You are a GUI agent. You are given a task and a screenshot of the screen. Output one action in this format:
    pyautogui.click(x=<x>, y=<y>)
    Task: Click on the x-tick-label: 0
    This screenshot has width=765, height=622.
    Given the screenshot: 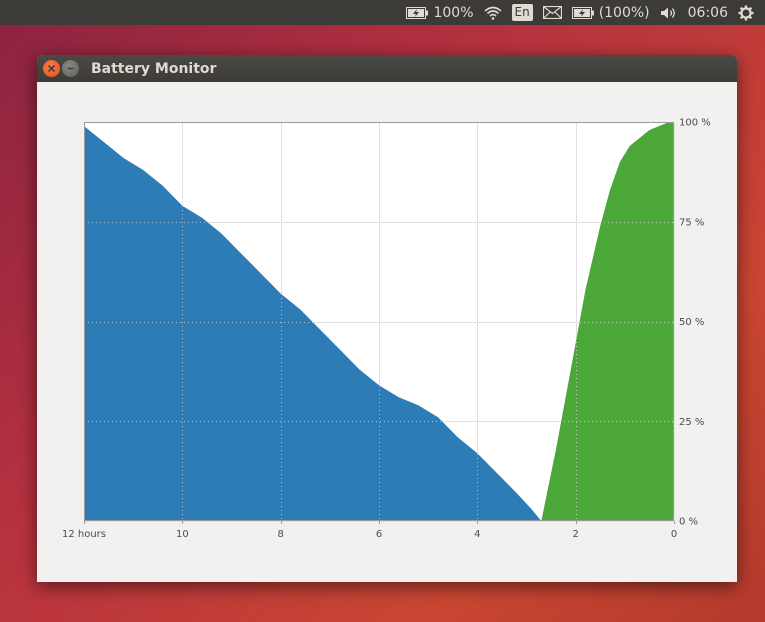 What is the action you would take?
    pyautogui.click(x=674, y=534)
    